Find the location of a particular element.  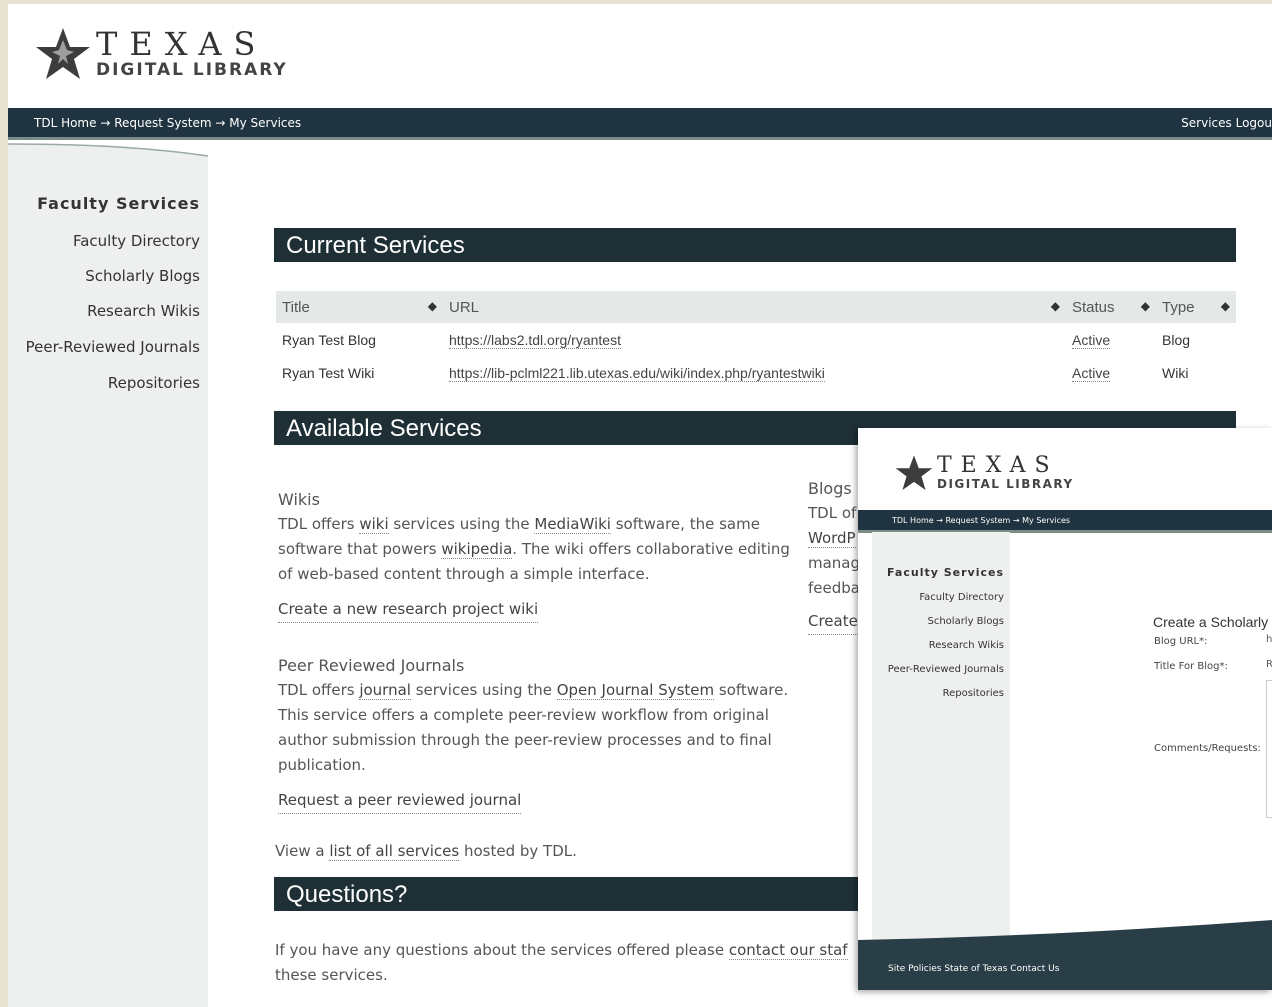

col-title-label: Title is located at coordinates (296, 307).